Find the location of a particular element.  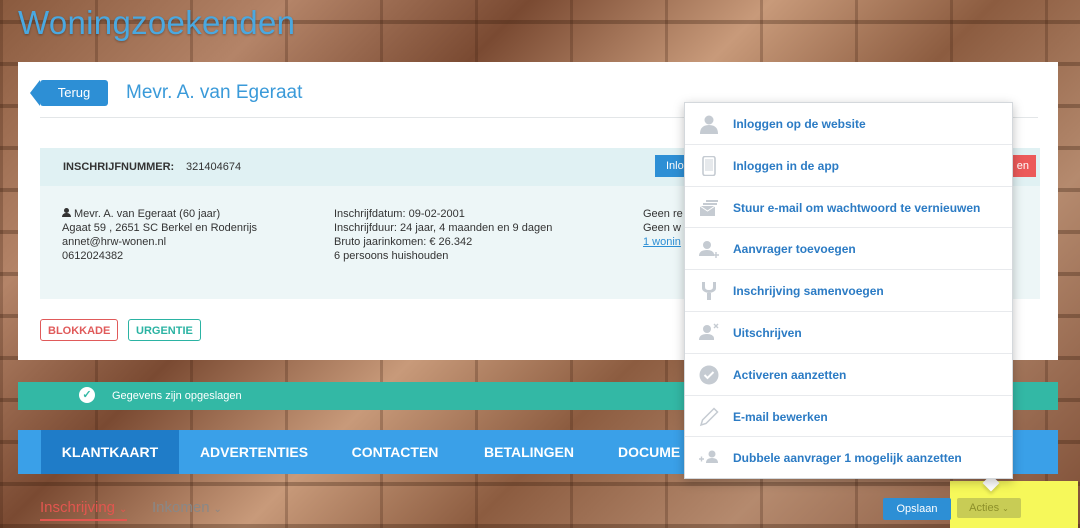

subtab-inkomen: Inkomen ⌄ is located at coordinates (187, 507).